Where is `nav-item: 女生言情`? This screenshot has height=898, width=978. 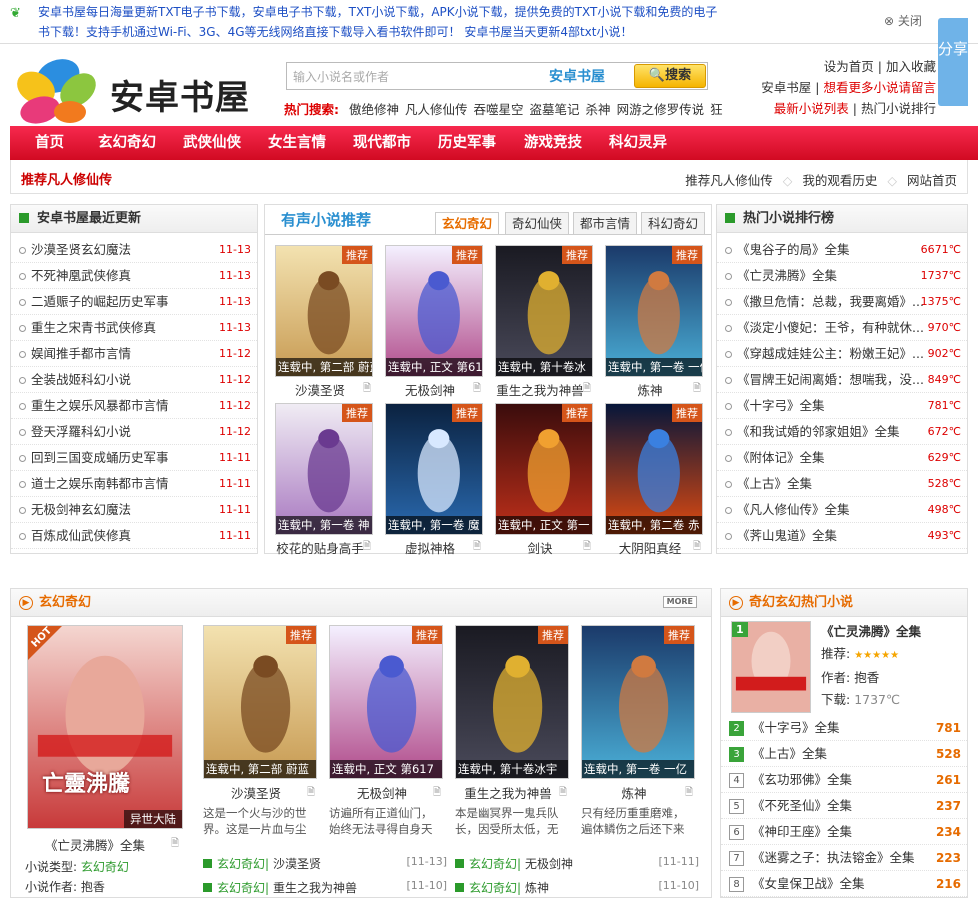
nav-item: 女生言情 is located at coordinates (297, 143).